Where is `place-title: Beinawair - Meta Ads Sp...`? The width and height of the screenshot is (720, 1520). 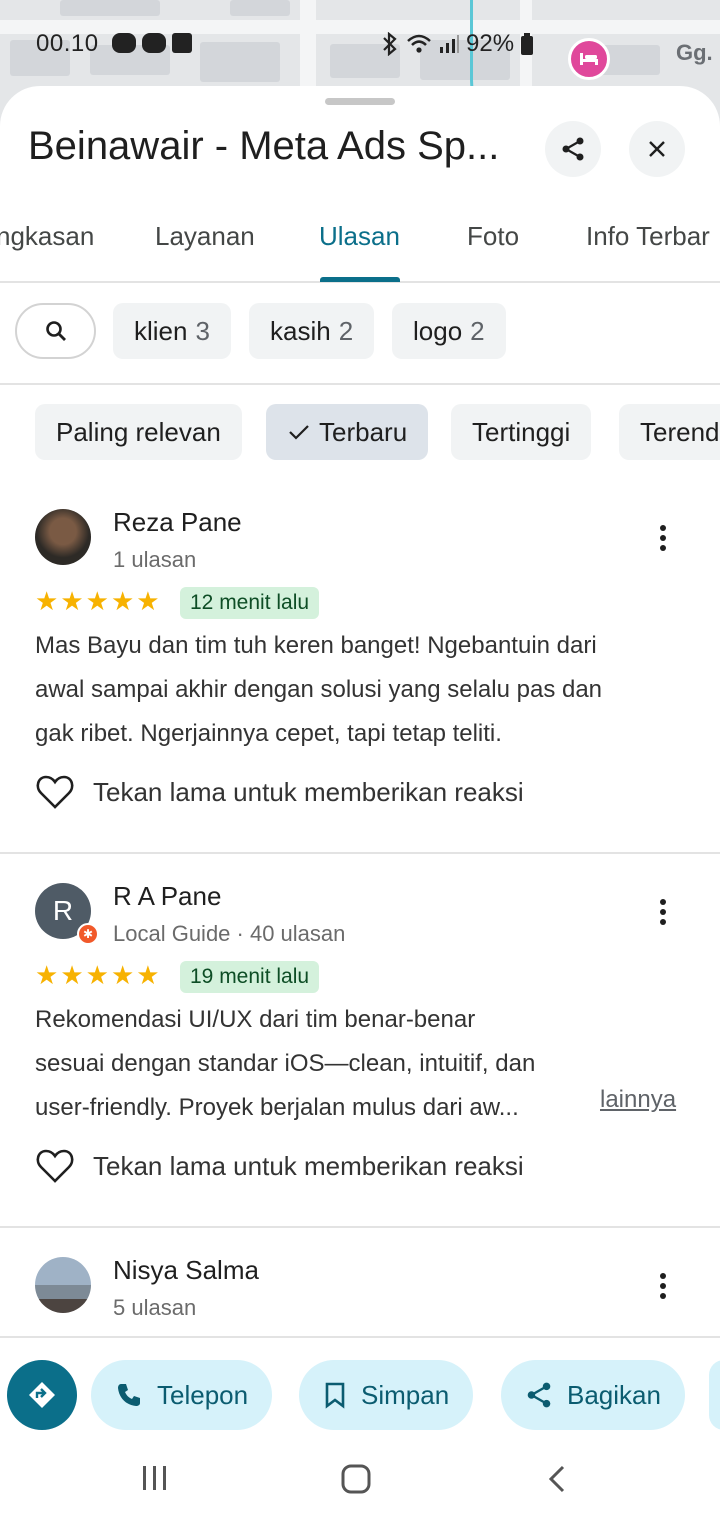 place-title: Beinawair - Meta Ads Sp... is located at coordinates (264, 146).